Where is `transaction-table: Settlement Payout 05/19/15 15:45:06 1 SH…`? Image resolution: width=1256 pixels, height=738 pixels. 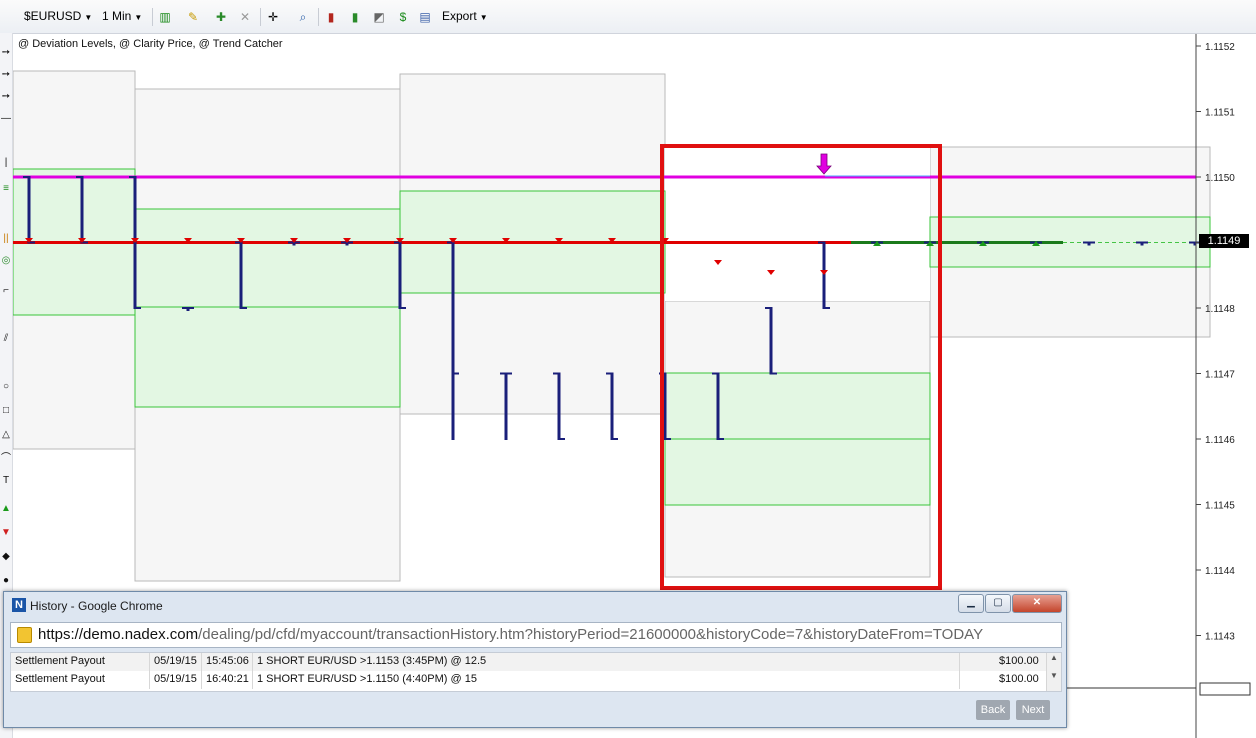
transaction-table: Settlement Payout 05/19/15 15:45:06 1 SH… is located at coordinates (536, 672).